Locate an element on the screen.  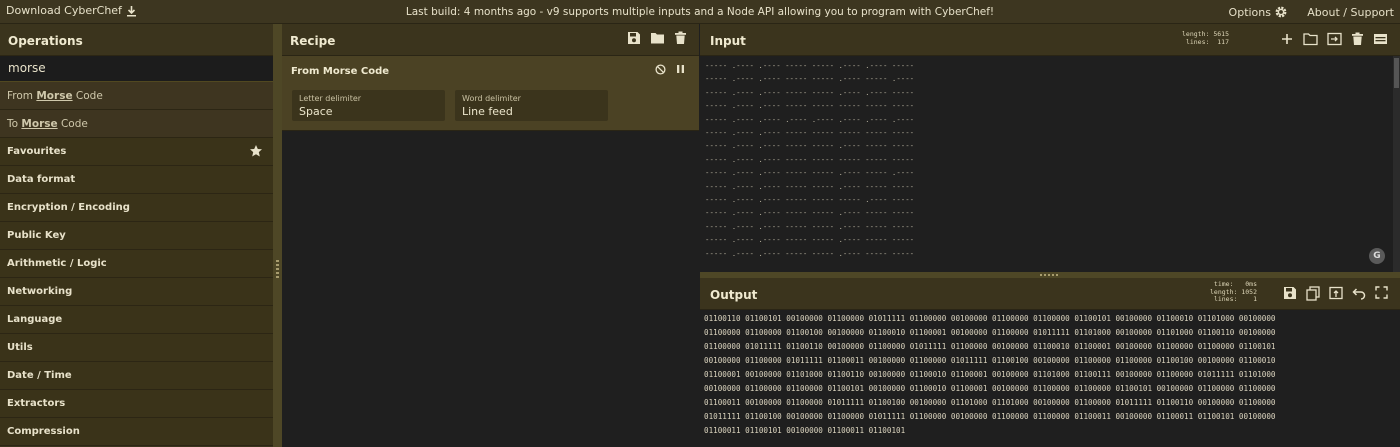
letter-delimiter-label: Letter delimiter is located at coordinates (330, 98).